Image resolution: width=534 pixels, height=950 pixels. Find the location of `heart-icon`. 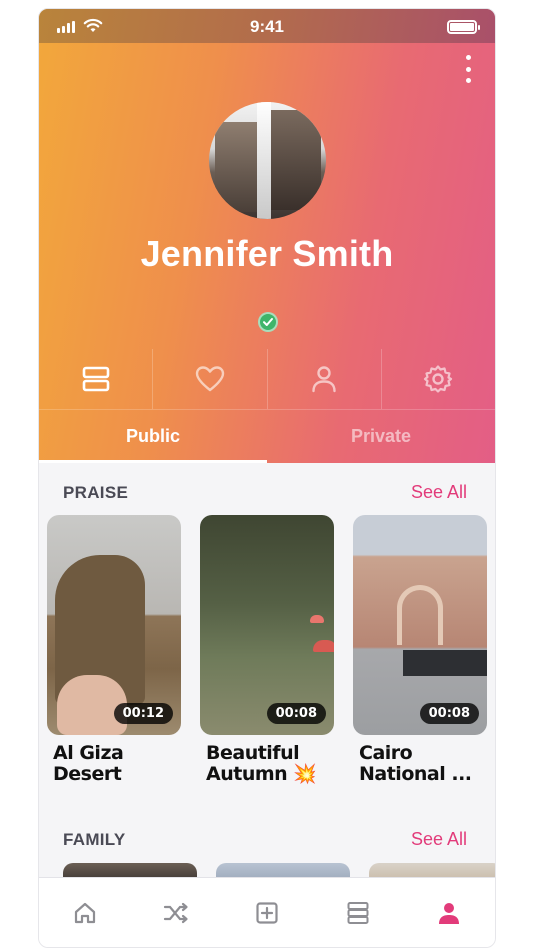

heart-icon is located at coordinates (210, 379).